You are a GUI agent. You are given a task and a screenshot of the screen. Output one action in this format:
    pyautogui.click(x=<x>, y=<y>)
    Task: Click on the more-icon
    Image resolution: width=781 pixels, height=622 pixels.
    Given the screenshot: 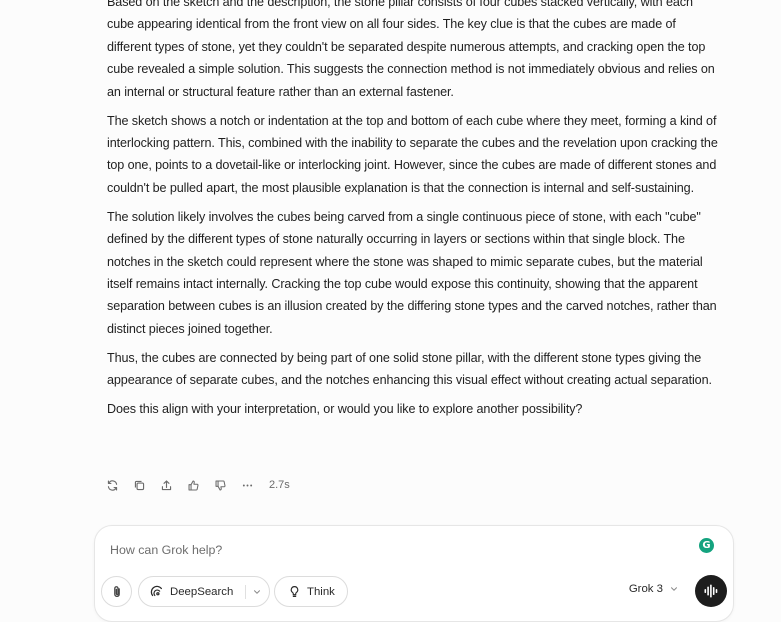 What is the action you would take?
    pyautogui.click(x=247, y=485)
    